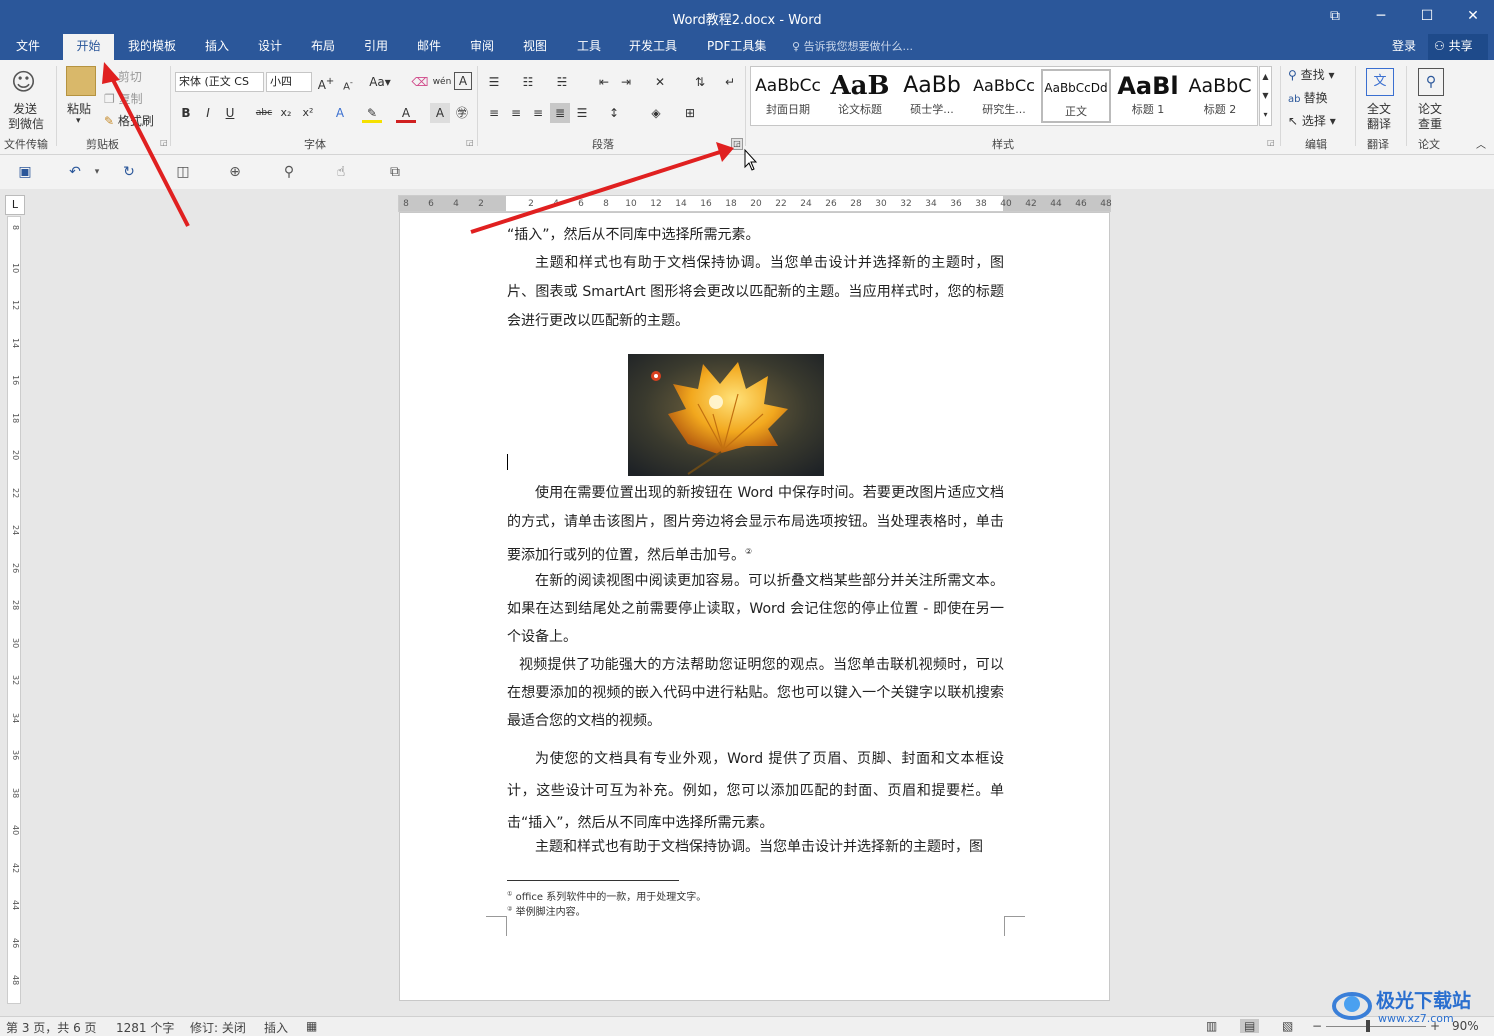 This screenshot has width=1494, height=1036. Describe the element at coordinates (1271, 142) in the screenshot. I see `styles-launcher-icon: ◲` at that location.